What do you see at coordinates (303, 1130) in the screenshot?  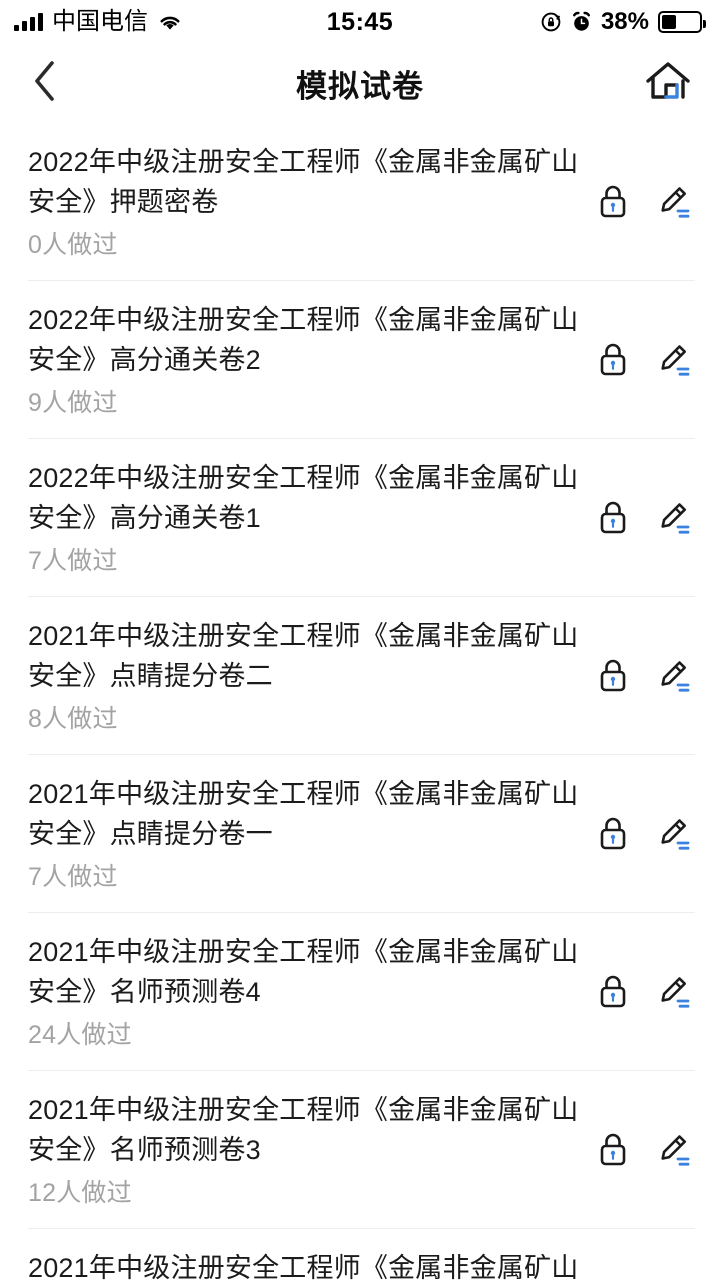 I see `list-item-title: 2021年中级注册安全工程师《金属非金属矿山安全》名师预测卷3` at bounding box center [303, 1130].